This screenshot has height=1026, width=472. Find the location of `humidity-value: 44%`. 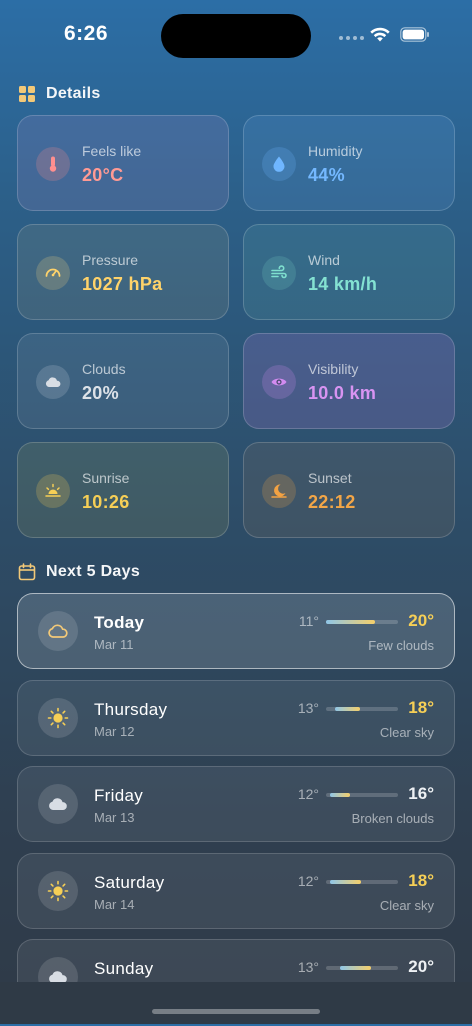

humidity-value: 44% is located at coordinates (326, 175).